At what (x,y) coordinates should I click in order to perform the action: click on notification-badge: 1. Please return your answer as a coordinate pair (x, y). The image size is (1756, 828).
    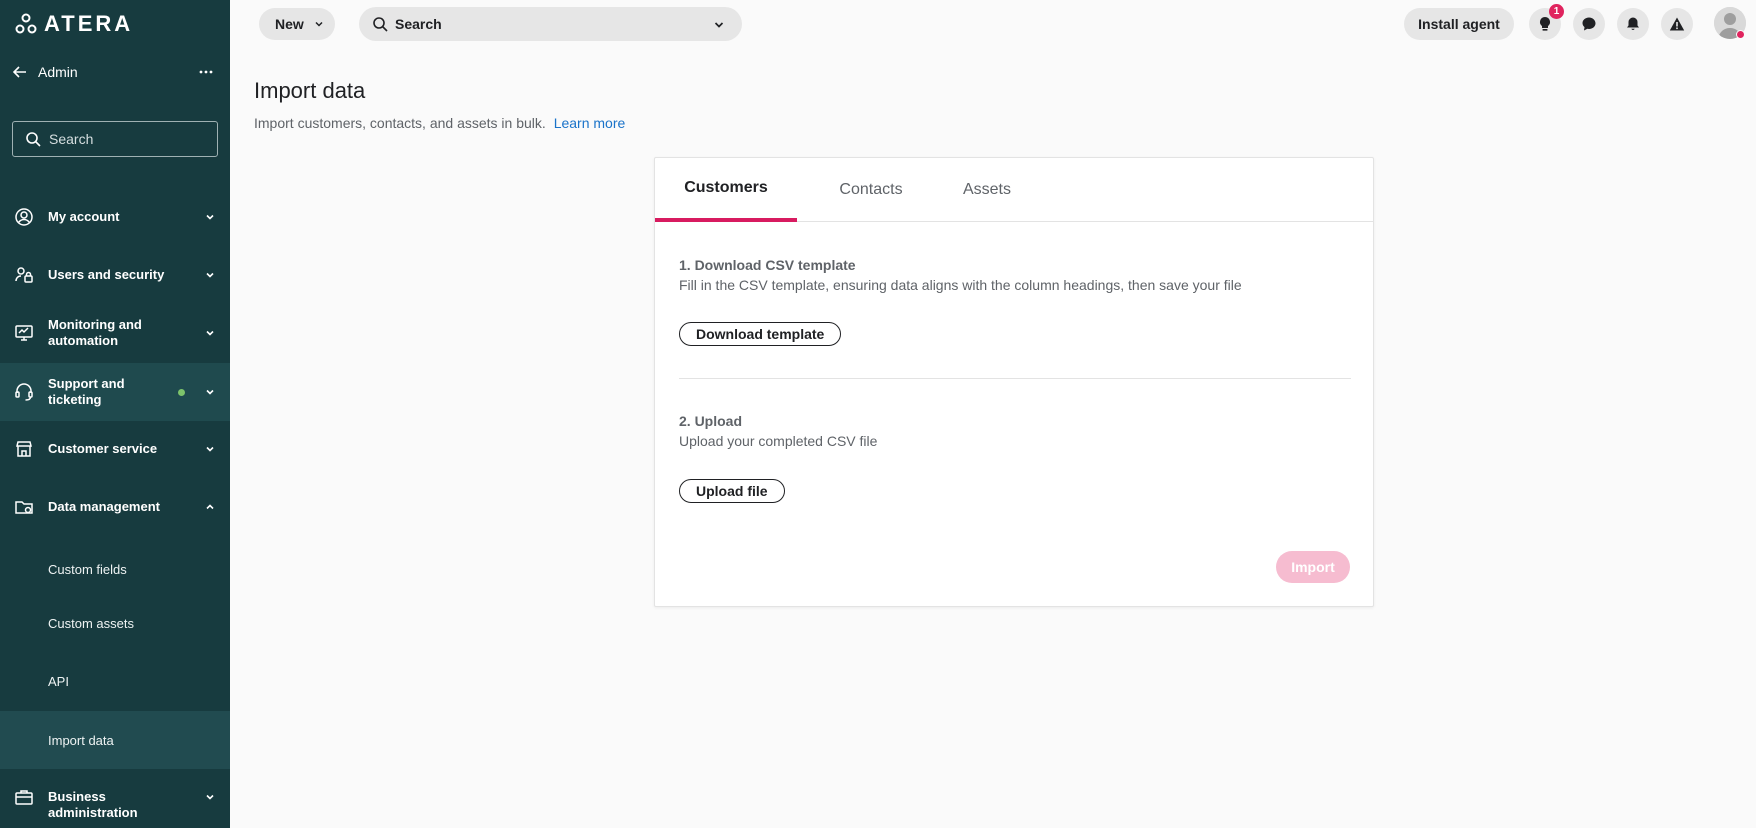
    Looking at the image, I should click on (1556, 11).